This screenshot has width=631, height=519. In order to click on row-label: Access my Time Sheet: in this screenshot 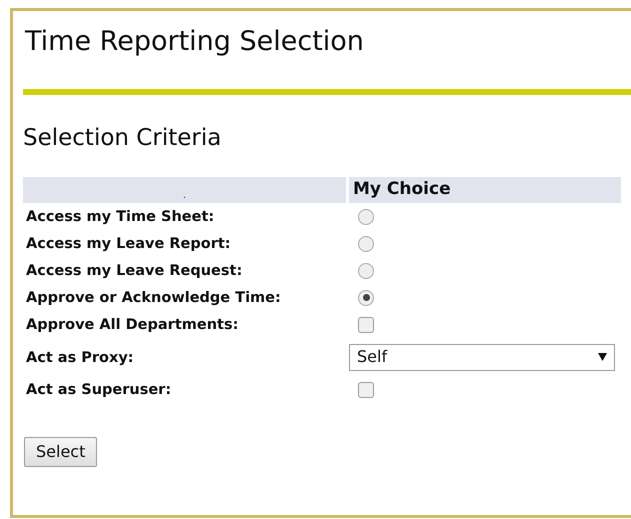, I will do `click(120, 217)`.